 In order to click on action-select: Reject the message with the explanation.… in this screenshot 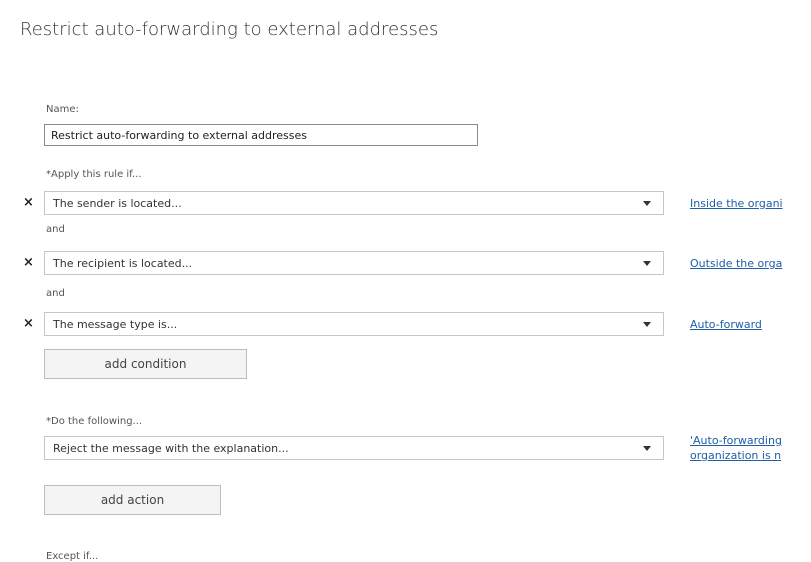, I will do `click(354, 448)`.